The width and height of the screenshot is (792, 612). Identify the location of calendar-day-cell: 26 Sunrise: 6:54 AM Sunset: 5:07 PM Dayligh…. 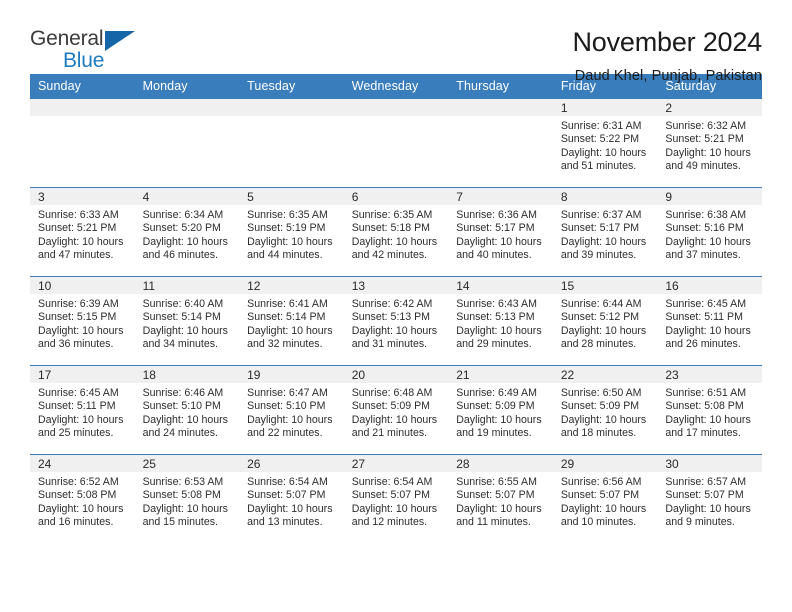
(291, 499).